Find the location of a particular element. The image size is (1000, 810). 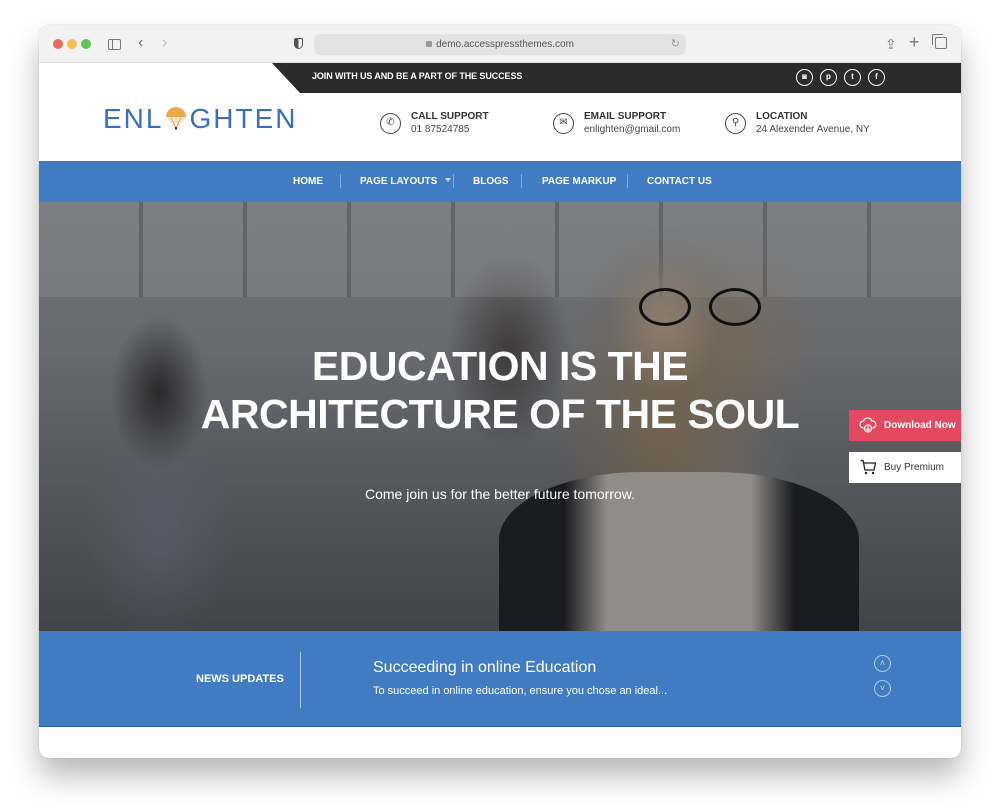

instagram-icon: ◙ is located at coordinates (804, 77).